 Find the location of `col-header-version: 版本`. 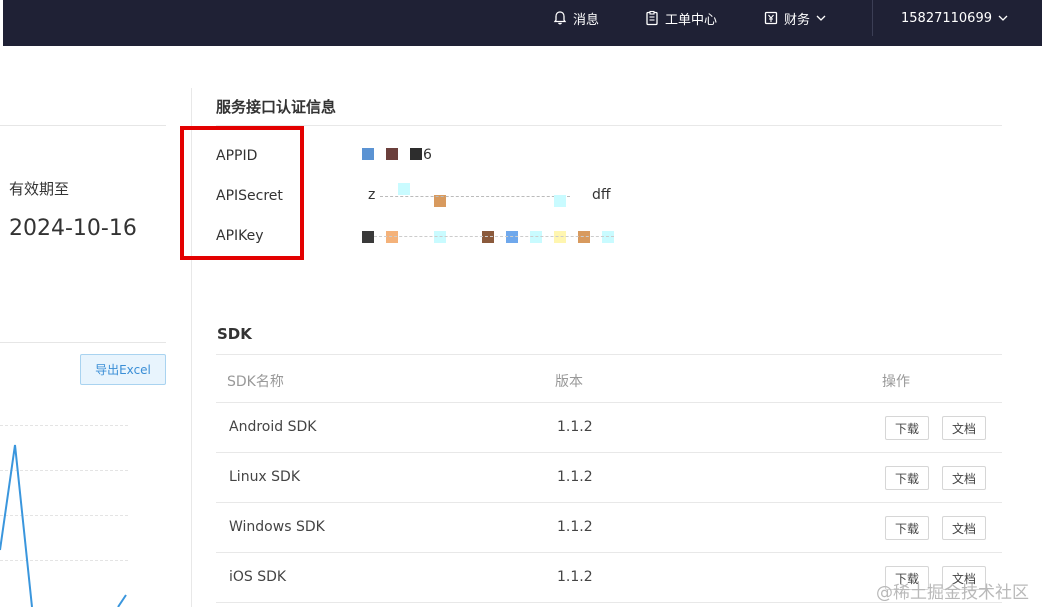

col-header-version: 版本 is located at coordinates (569, 382).